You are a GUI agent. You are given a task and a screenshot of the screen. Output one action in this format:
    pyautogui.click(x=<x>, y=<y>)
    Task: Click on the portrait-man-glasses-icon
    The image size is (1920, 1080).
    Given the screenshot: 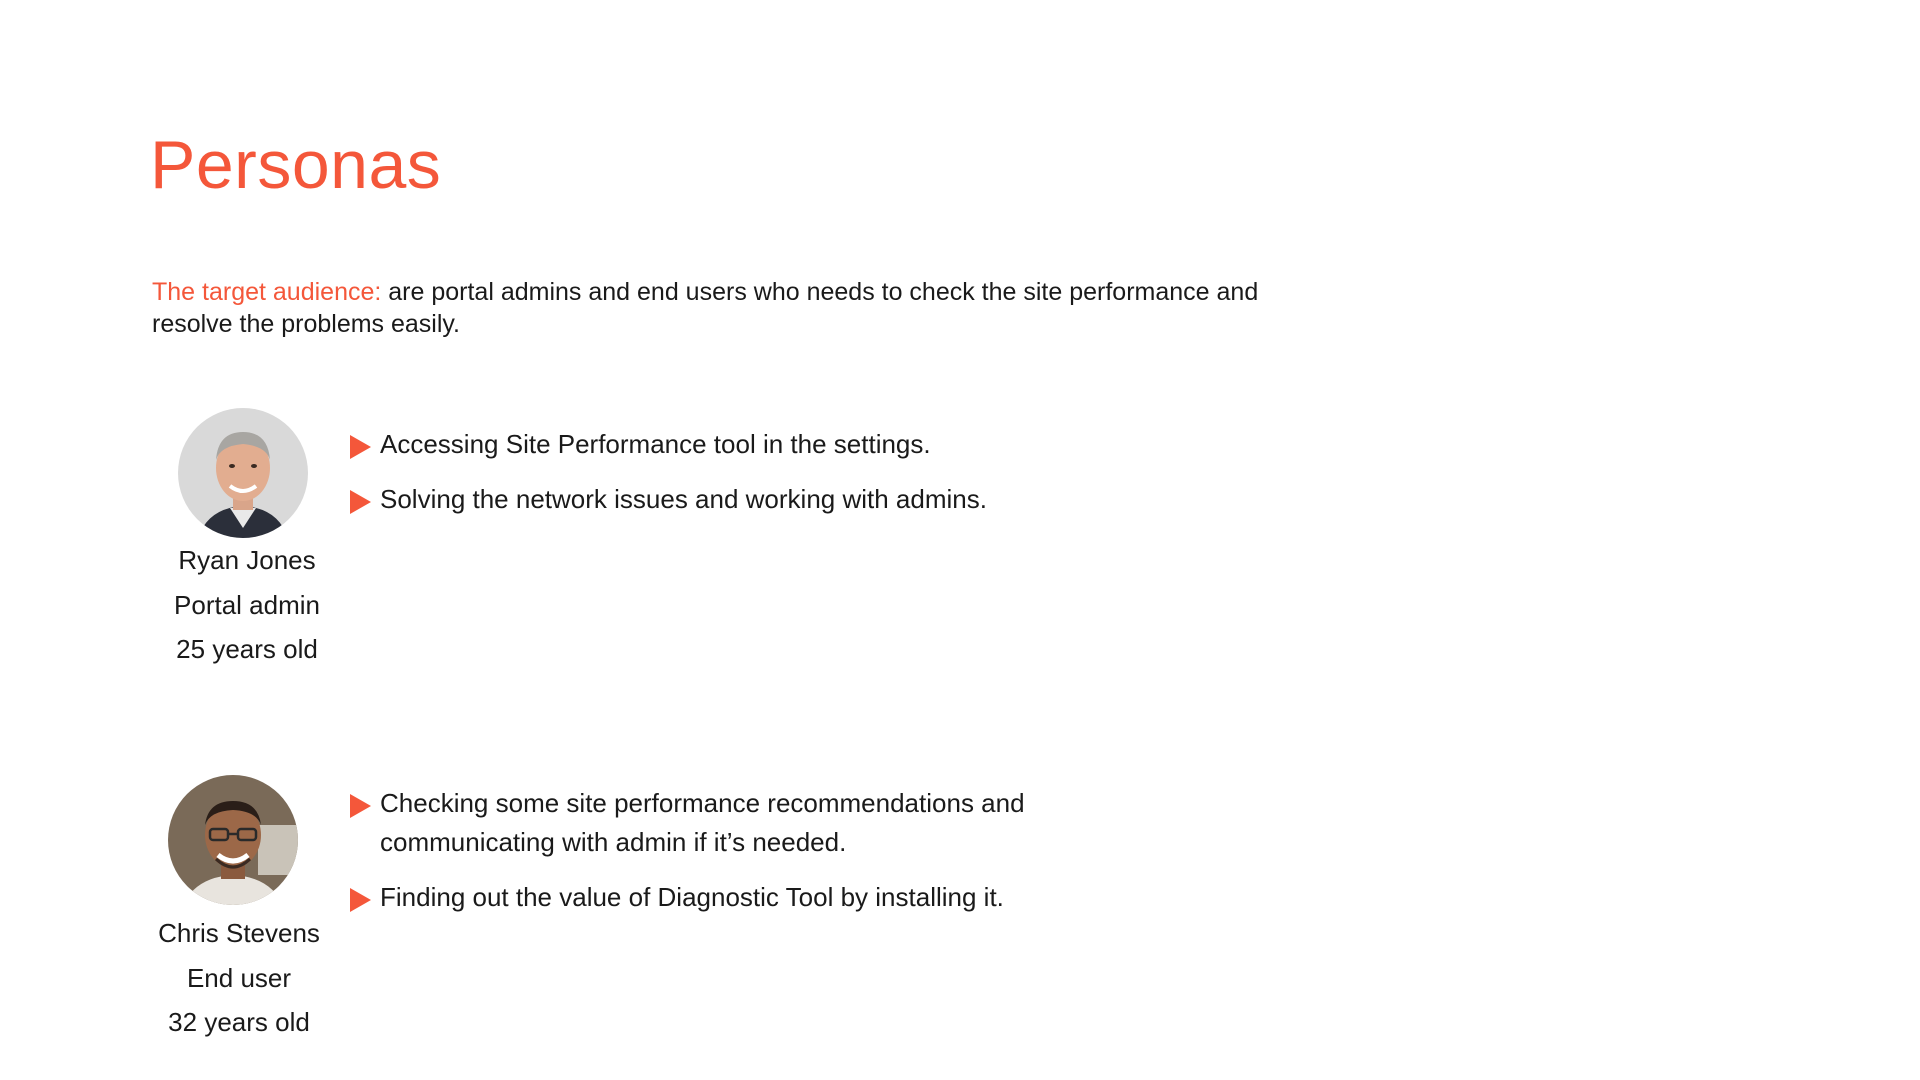 What is the action you would take?
    pyautogui.click(x=233, y=840)
    